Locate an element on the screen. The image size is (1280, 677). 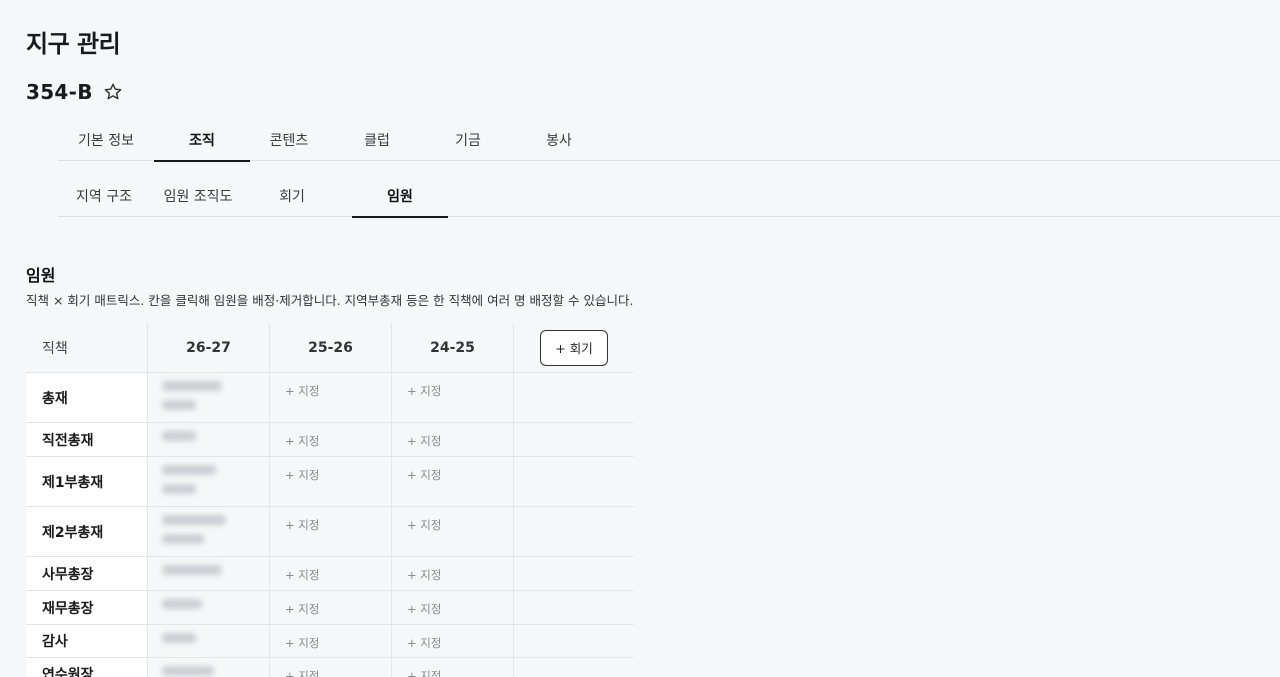
tab-terms: 회기 is located at coordinates (292, 195).